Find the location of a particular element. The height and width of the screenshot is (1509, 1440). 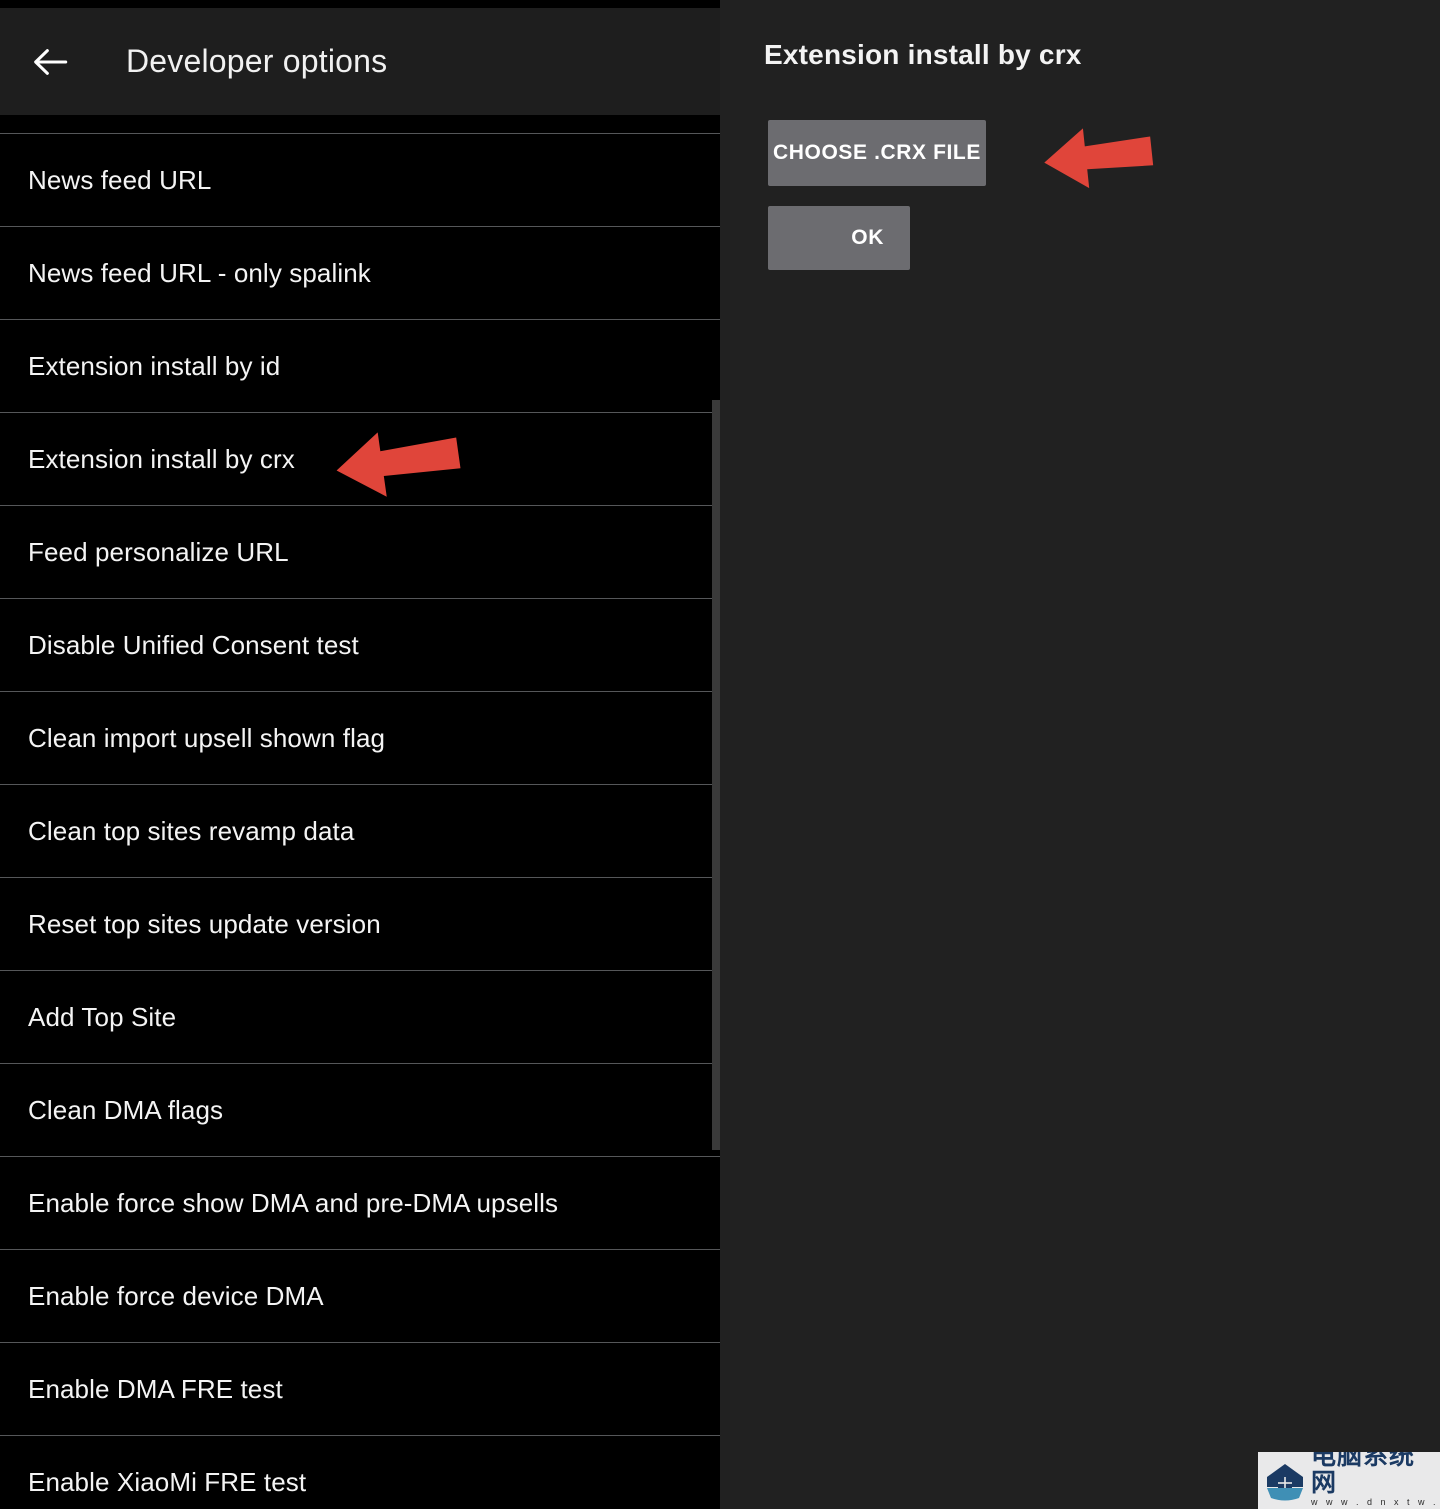

app-bar: Developer options is located at coordinates (360, 61).